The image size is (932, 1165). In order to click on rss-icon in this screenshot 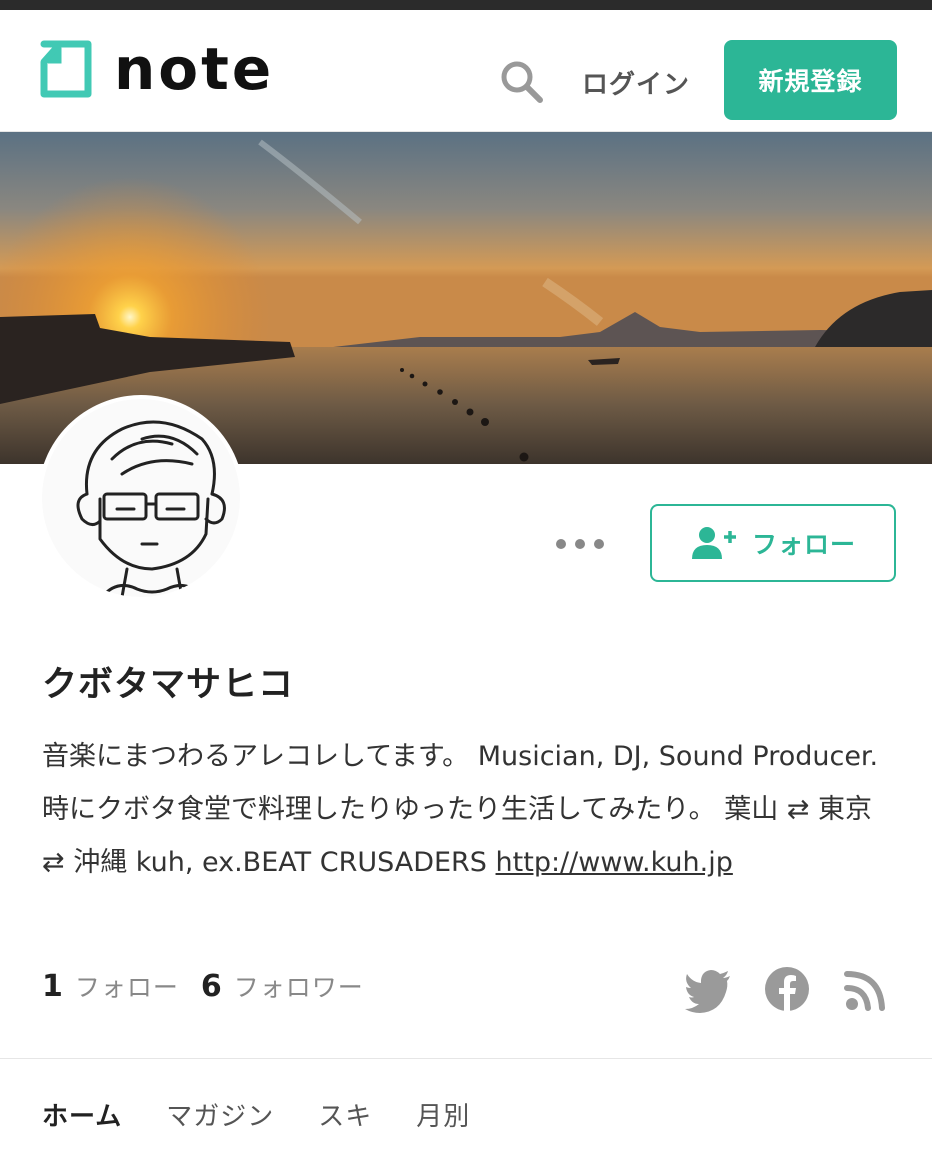, I will do `click(866, 989)`.